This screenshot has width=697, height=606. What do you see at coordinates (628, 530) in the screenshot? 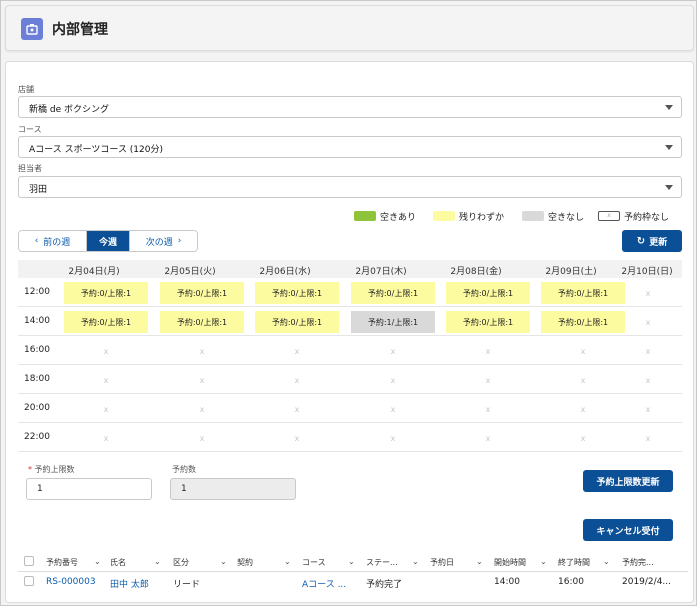
I see `cancel-accept-button: キャンセル受付` at bounding box center [628, 530].